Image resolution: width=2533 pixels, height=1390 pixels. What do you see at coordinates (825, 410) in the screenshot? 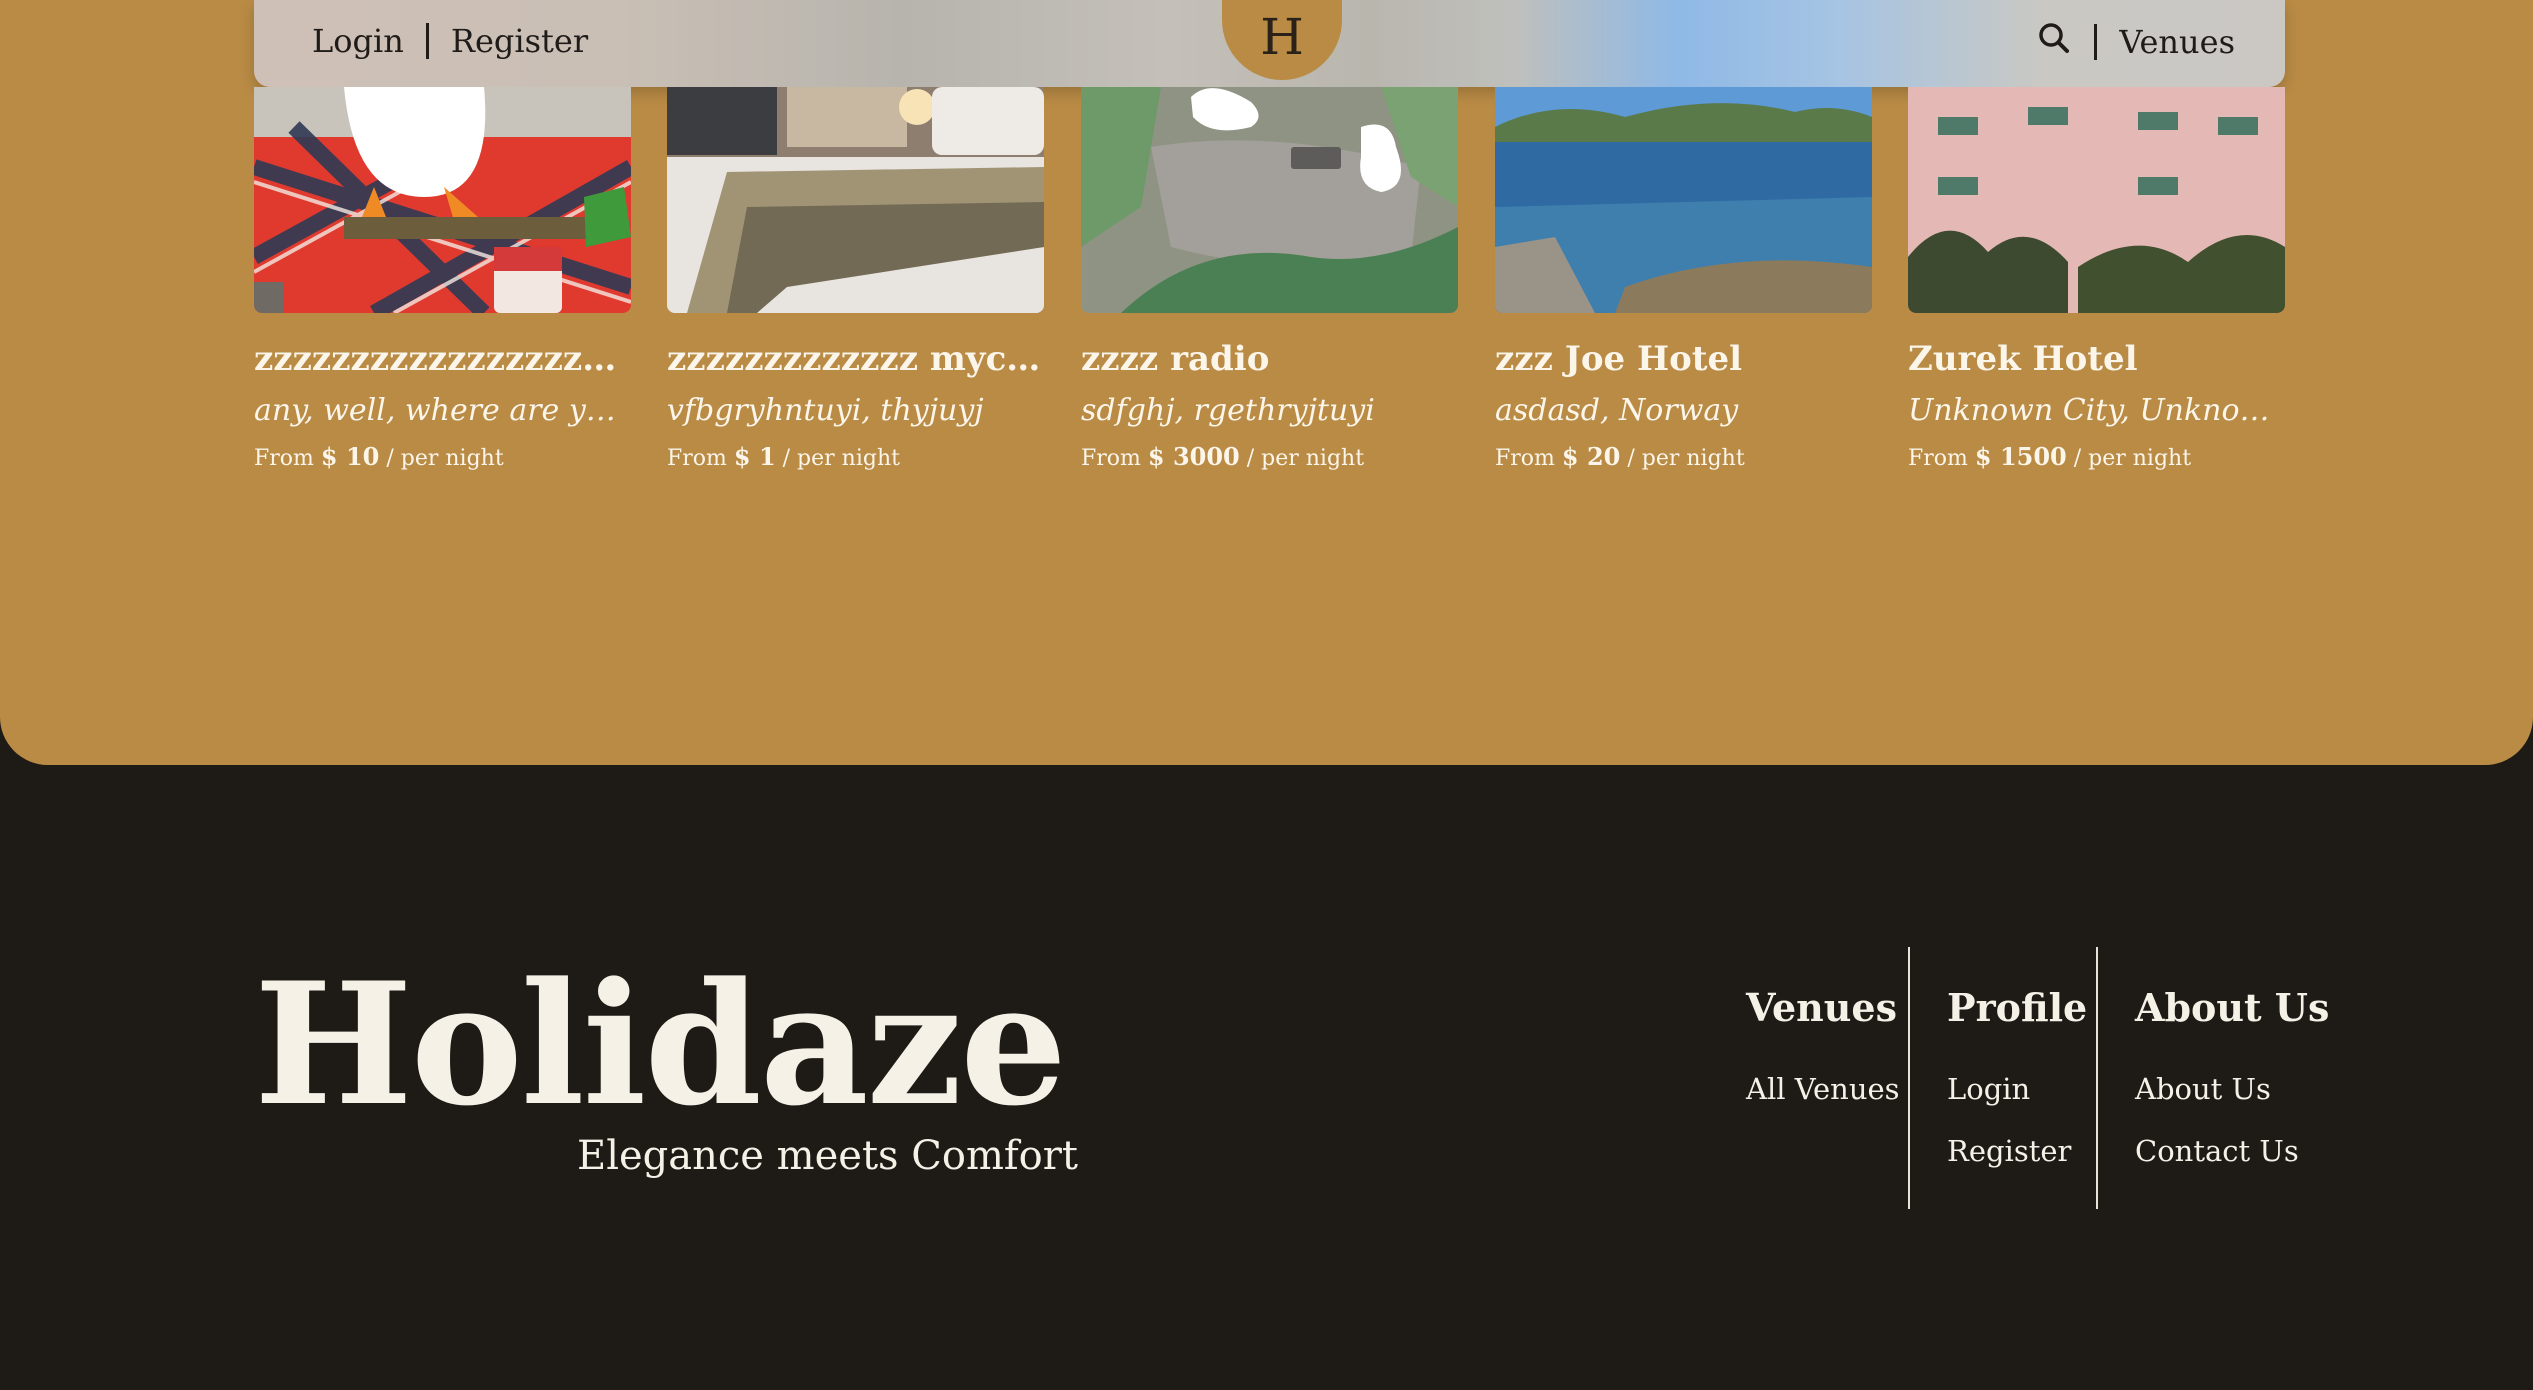
I see `venue-location: vfbgryhntuyi, thyjuyj` at bounding box center [825, 410].